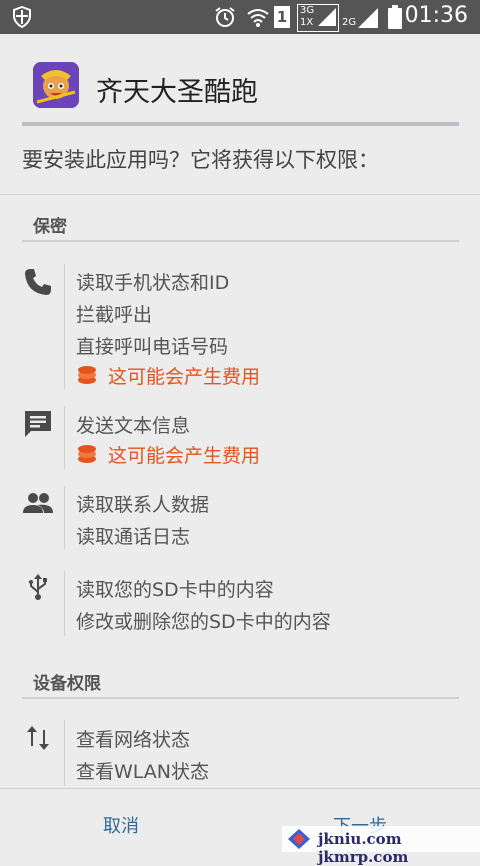 This screenshot has width=480, height=866. What do you see at coordinates (240, 194) in the screenshot?
I see `prompt-divider` at bounding box center [240, 194].